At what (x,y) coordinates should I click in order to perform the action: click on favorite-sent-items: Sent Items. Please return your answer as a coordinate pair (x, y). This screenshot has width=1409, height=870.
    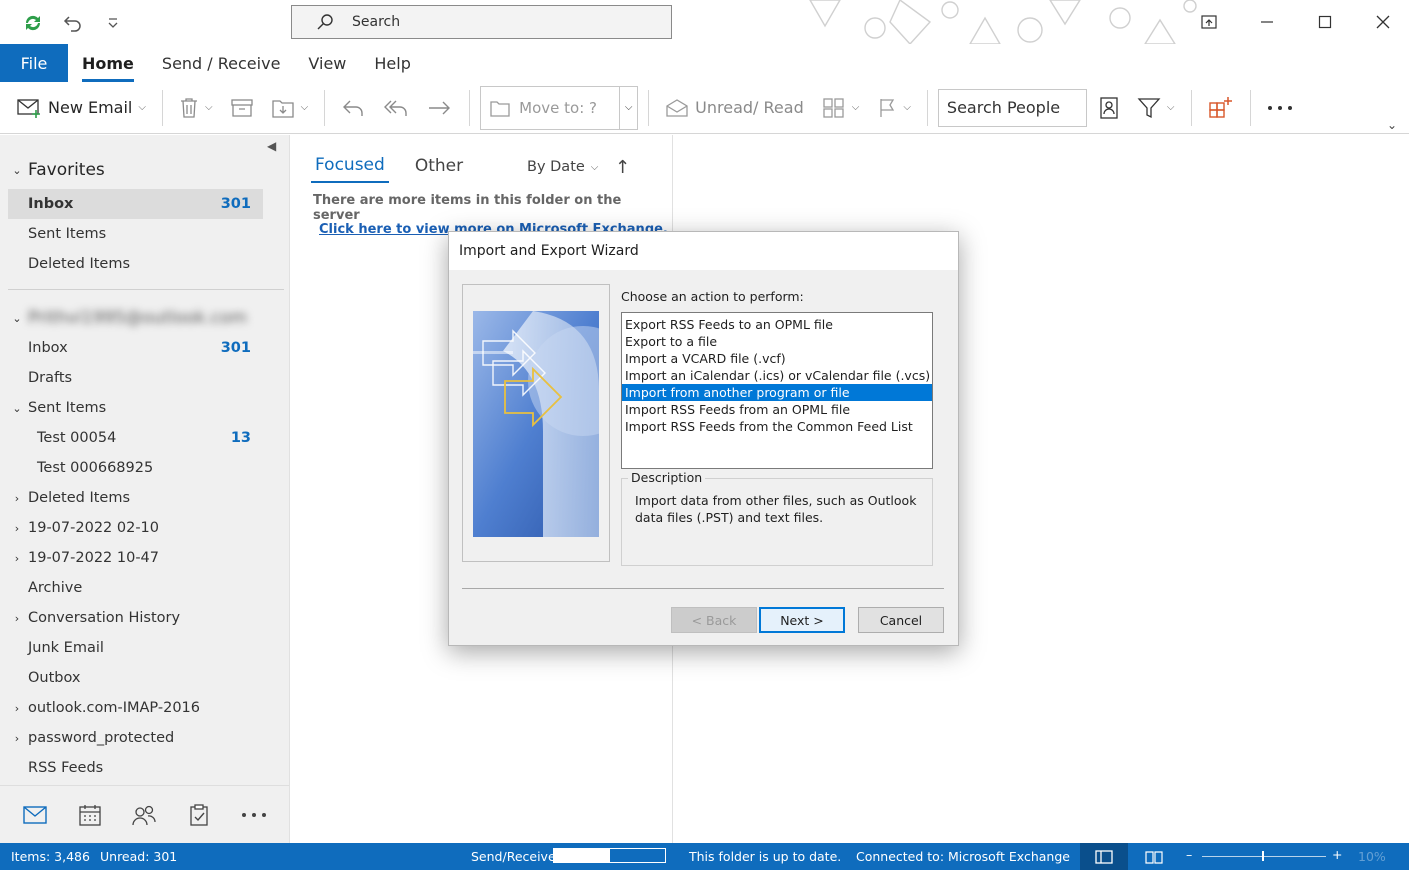
    Looking at the image, I should click on (135, 234).